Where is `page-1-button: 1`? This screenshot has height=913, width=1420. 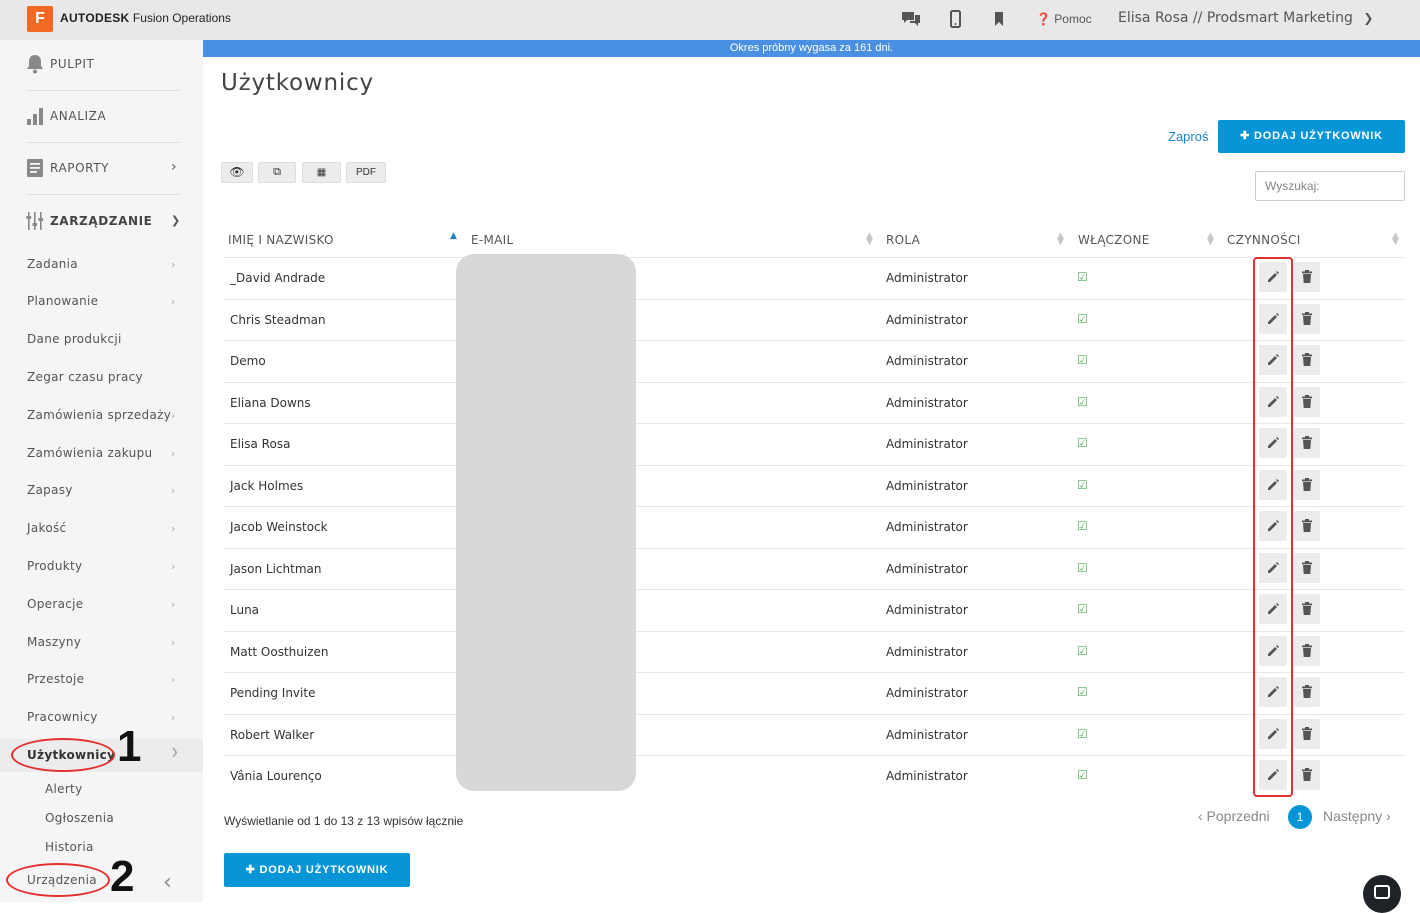
page-1-button: 1 is located at coordinates (1300, 817).